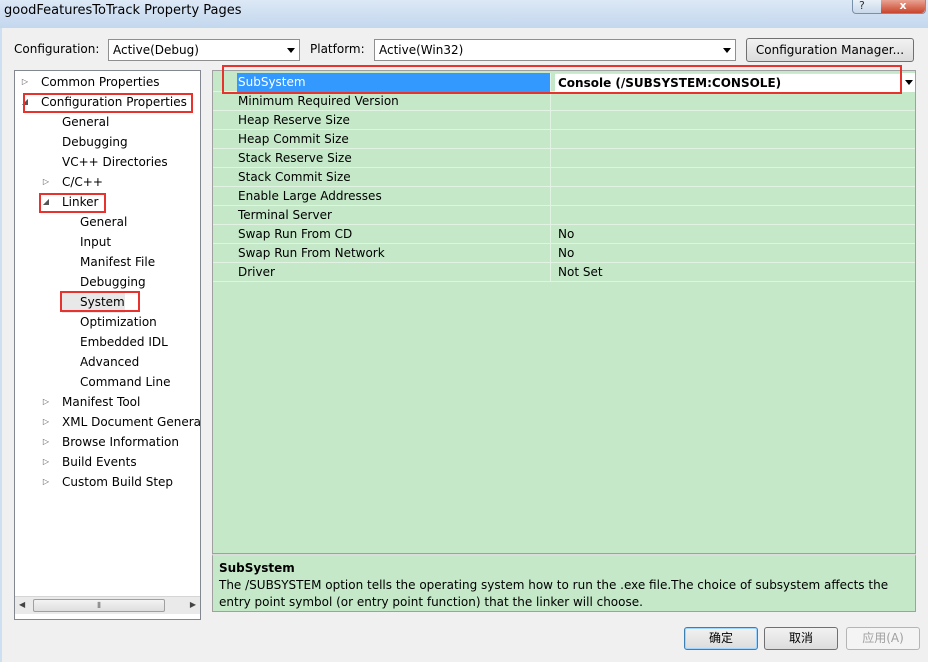 The height and width of the screenshot is (662, 928). I want to click on tree-item-label: Input, so click(96, 242).